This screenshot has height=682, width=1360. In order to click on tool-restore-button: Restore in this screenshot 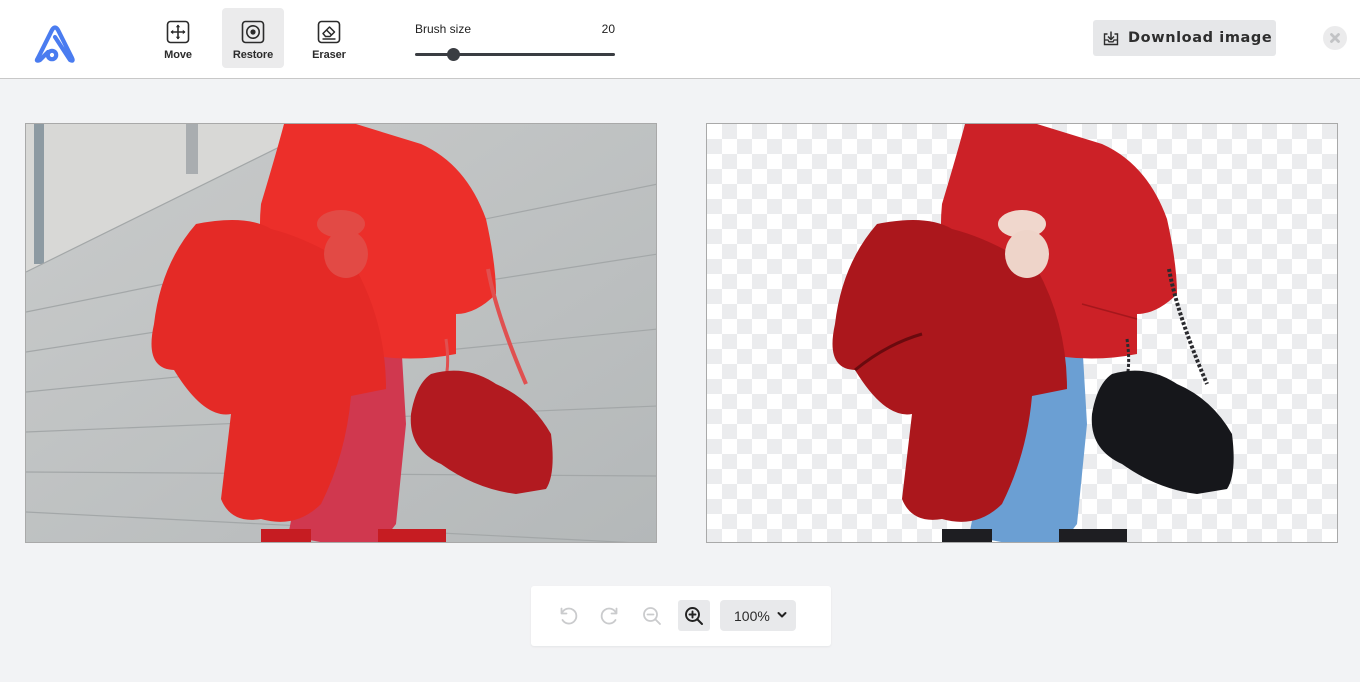, I will do `click(253, 38)`.